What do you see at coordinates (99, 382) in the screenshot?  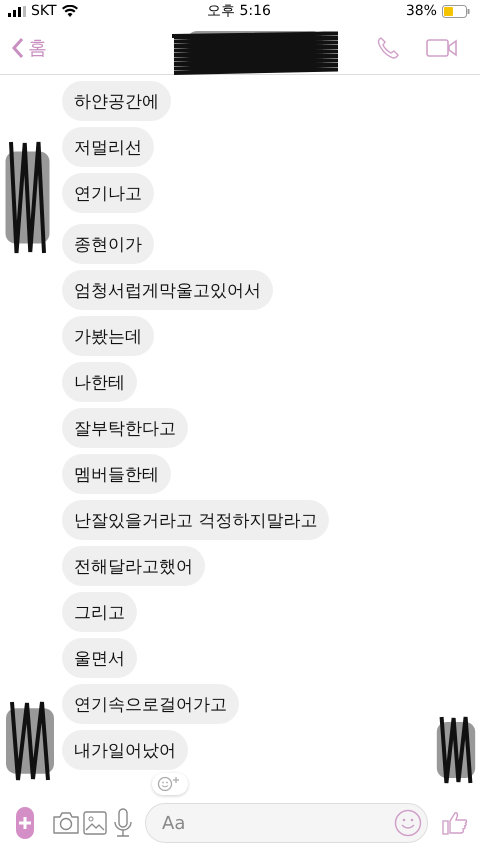 I see `message-bubble: 나한테` at bounding box center [99, 382].